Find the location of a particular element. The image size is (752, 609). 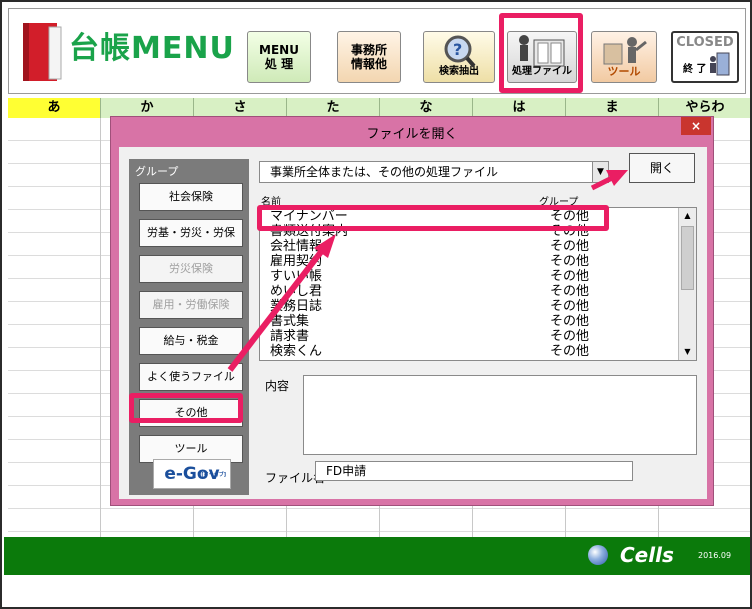

list-item: 請求書 その他 is located at coordinates (469, 336).